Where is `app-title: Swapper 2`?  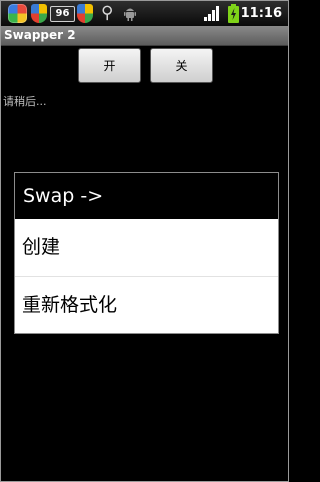 app-title: Swapper 2 is located at coordinates (40, 35).